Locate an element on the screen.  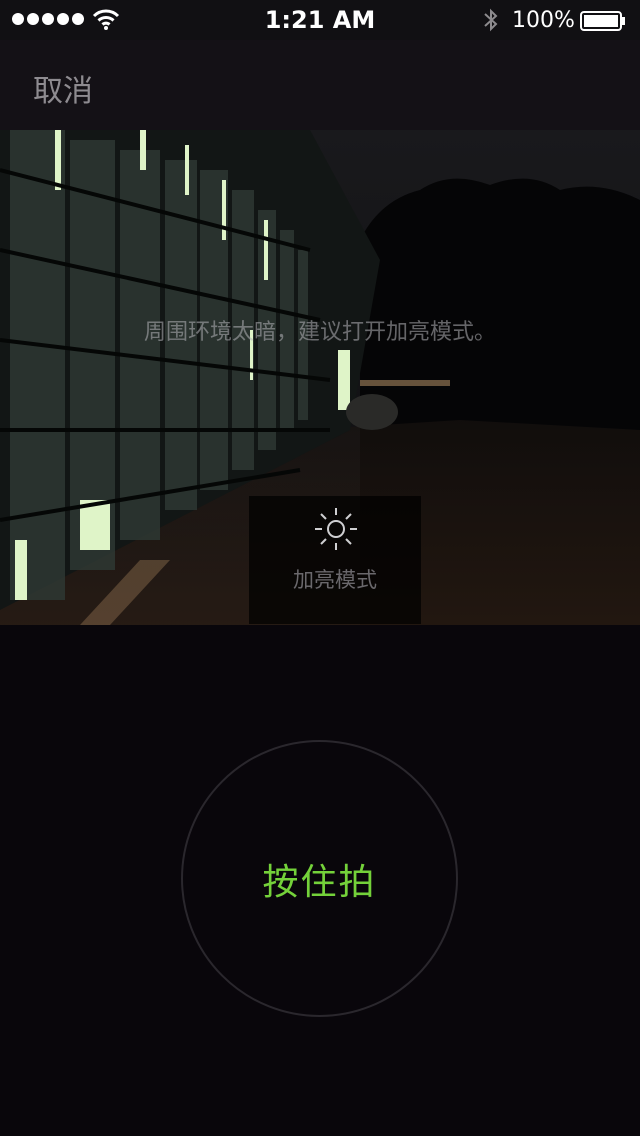
battery-icon is located at coordinates (602, 21).